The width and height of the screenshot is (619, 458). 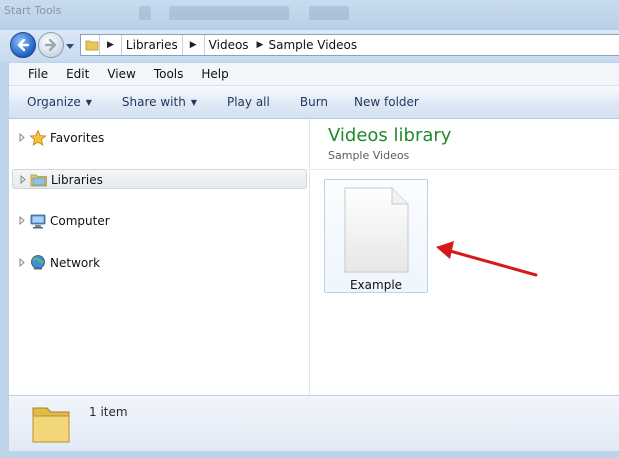 I want to click on share-with-button: Share with ▼, so click(x=159, y=102).